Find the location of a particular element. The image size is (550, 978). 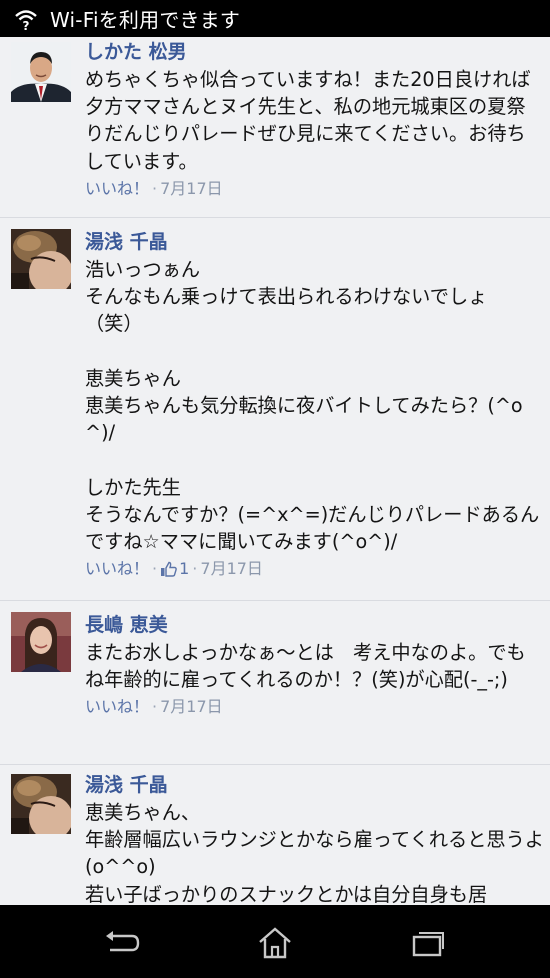

recent-apps-button is located at coordinates (428, 943).